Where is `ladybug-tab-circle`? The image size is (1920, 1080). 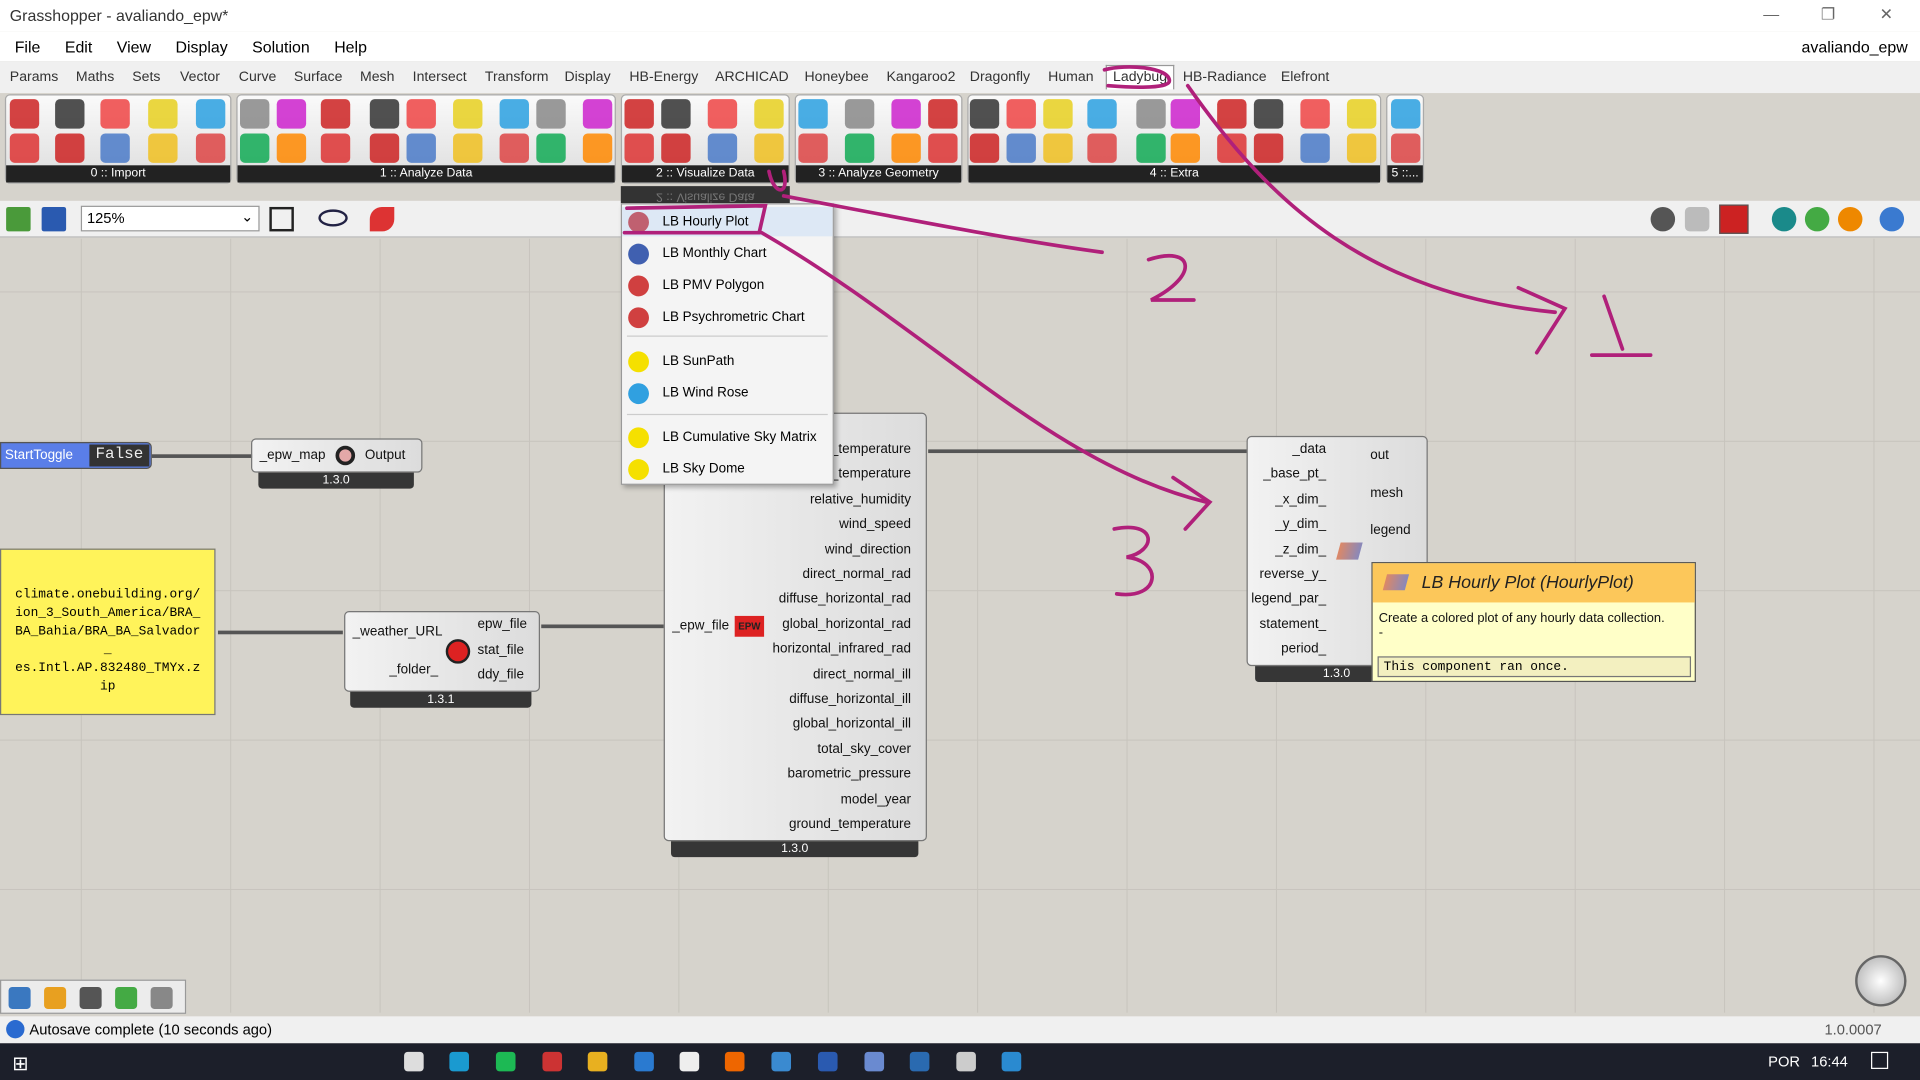 ladybug-tab-circle is located at coordinates (1137, 77).